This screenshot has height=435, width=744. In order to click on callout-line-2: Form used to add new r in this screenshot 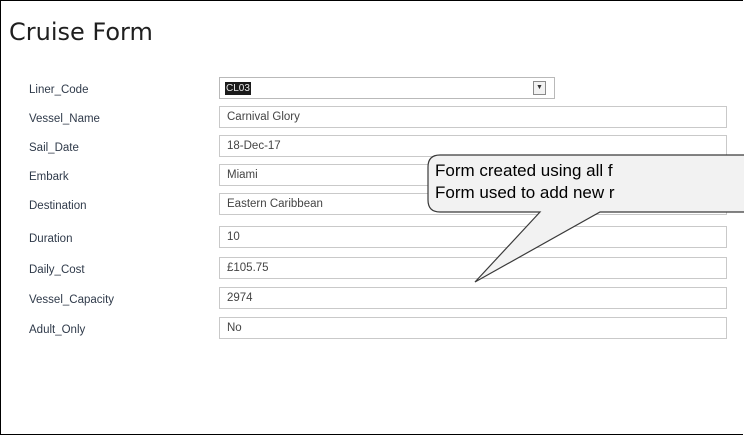, I will do `click(525, 192)`.